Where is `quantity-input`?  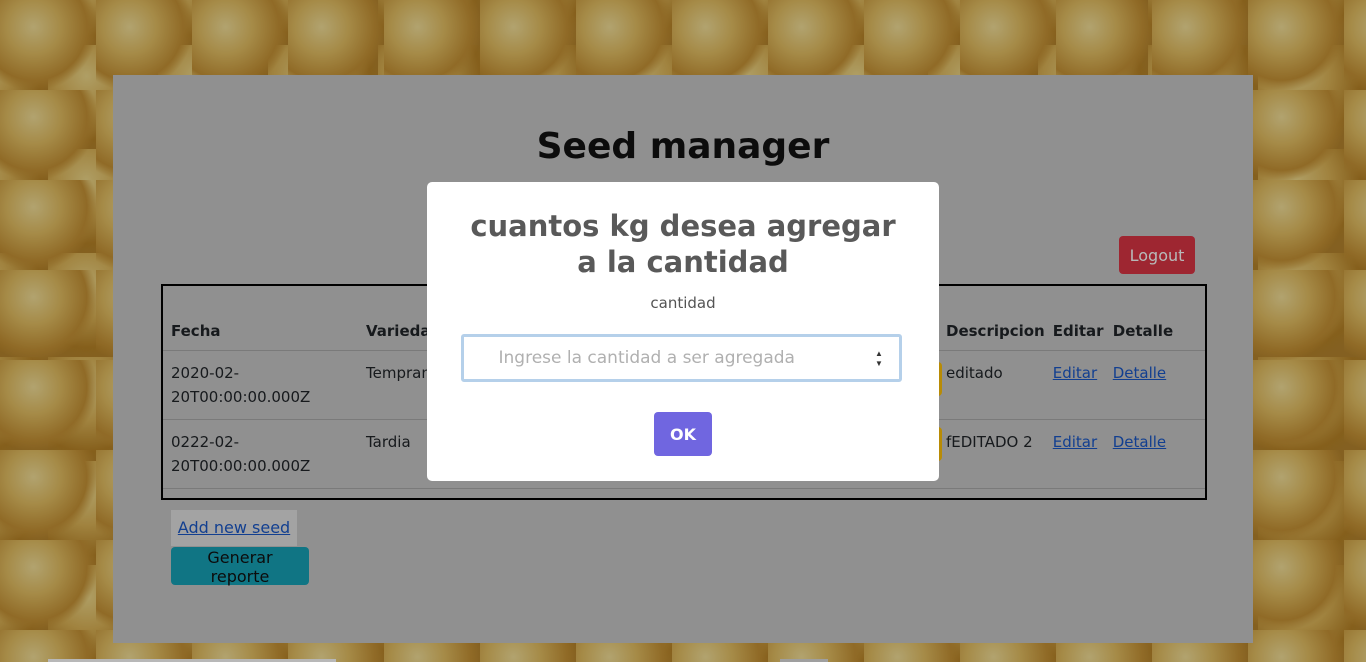 quantity-input is located at coordinates (681, 358).